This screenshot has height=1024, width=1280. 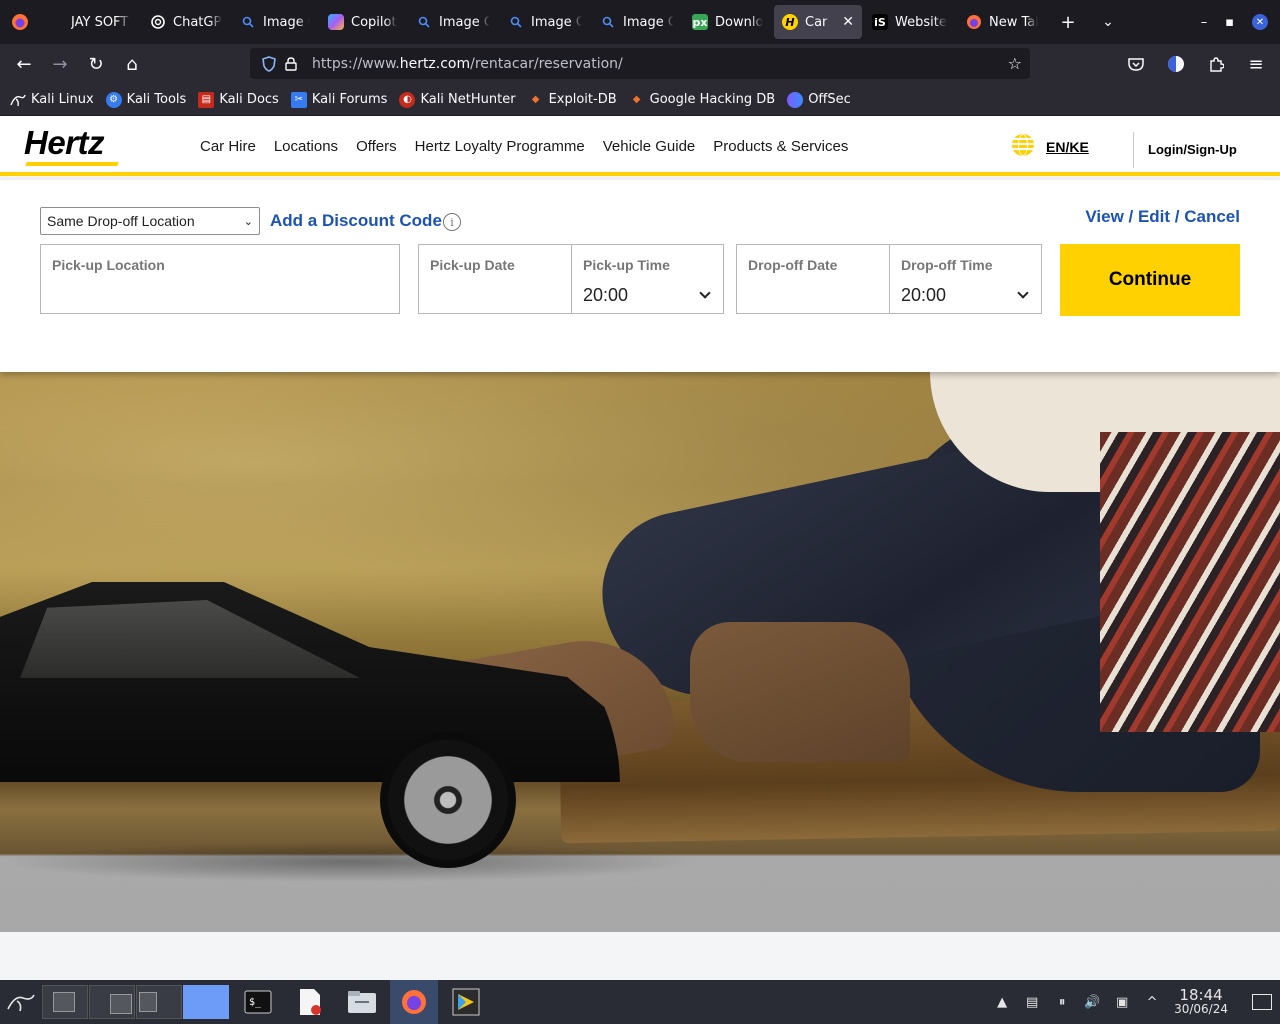 I want to click on firefox-icon, so click(x=974, y=22).